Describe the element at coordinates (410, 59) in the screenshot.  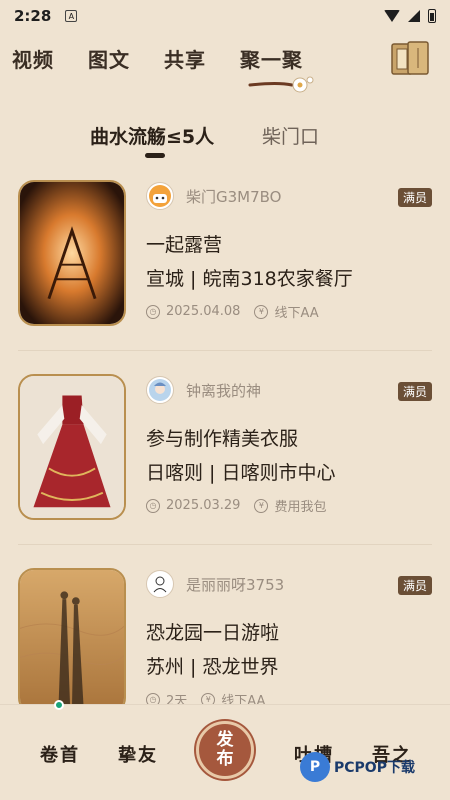
I see `book-icon` at that location.